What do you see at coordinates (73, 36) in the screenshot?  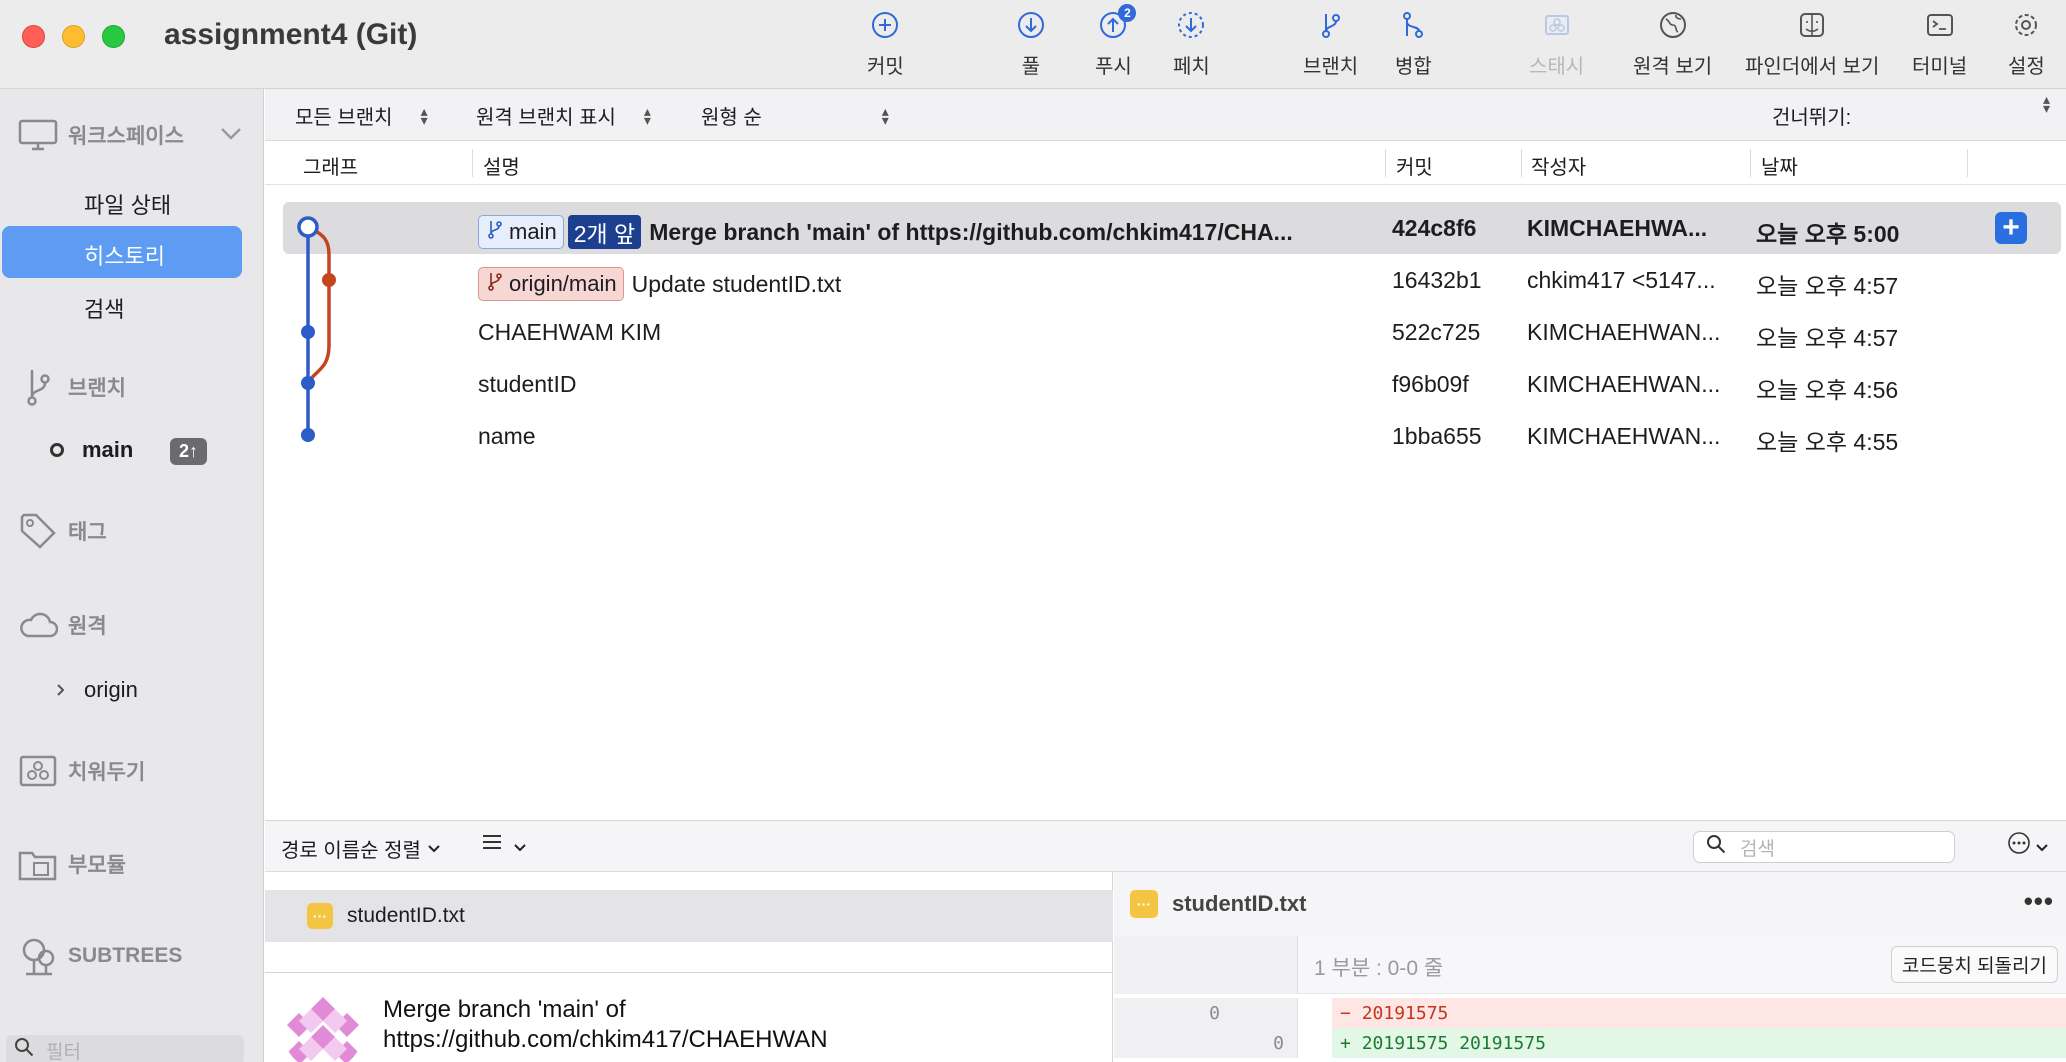 I see `minimize-window-button` at bounding box center [73, 36].